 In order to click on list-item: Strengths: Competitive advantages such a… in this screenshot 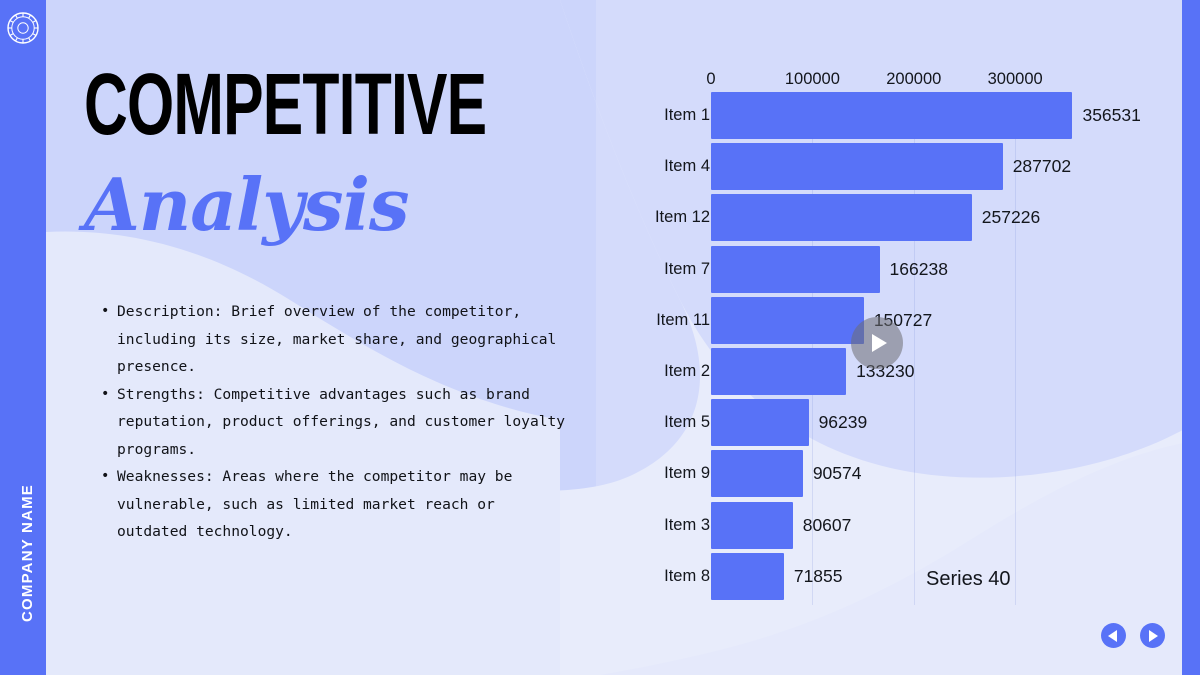, I will do `click(335, 422)`.